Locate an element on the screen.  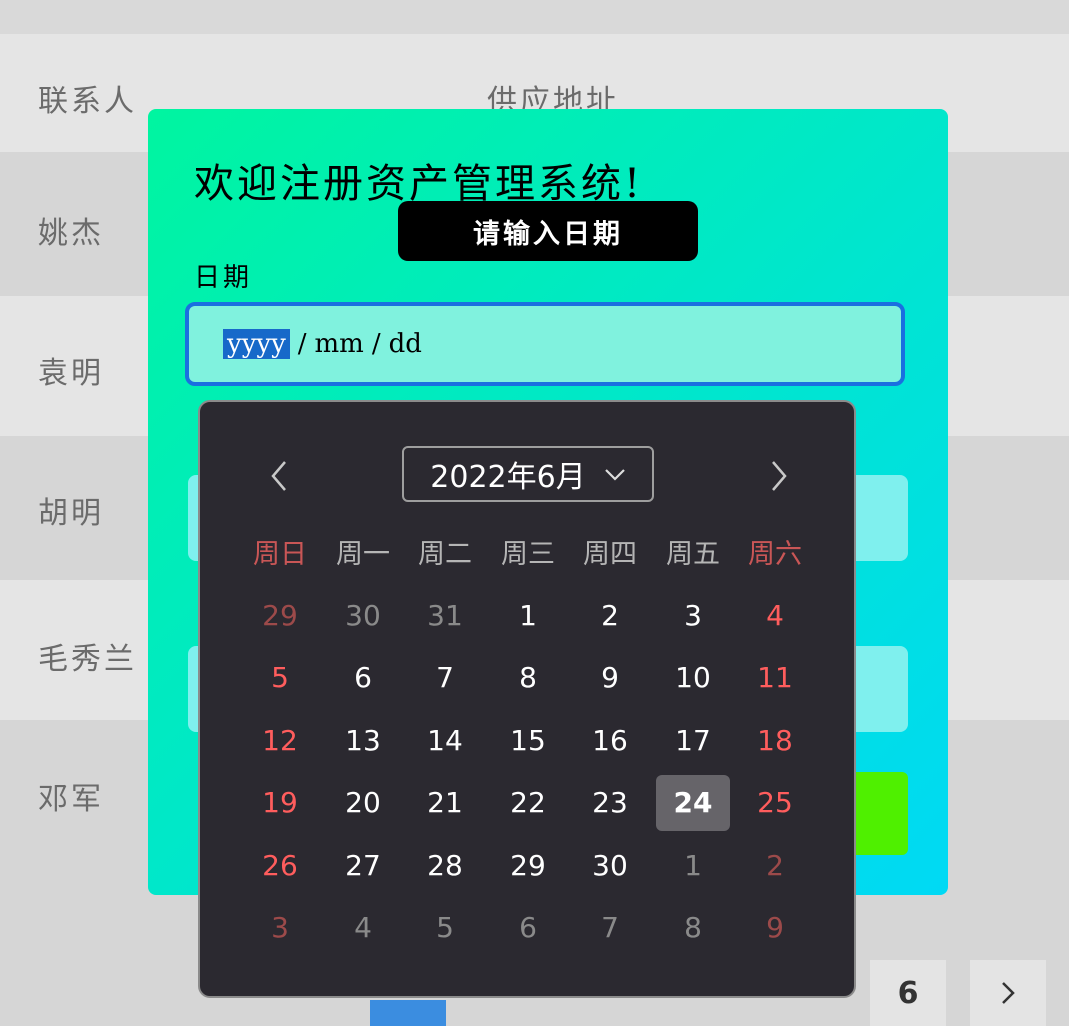
calendar-day: 17 is located at coordinates (693, 740).